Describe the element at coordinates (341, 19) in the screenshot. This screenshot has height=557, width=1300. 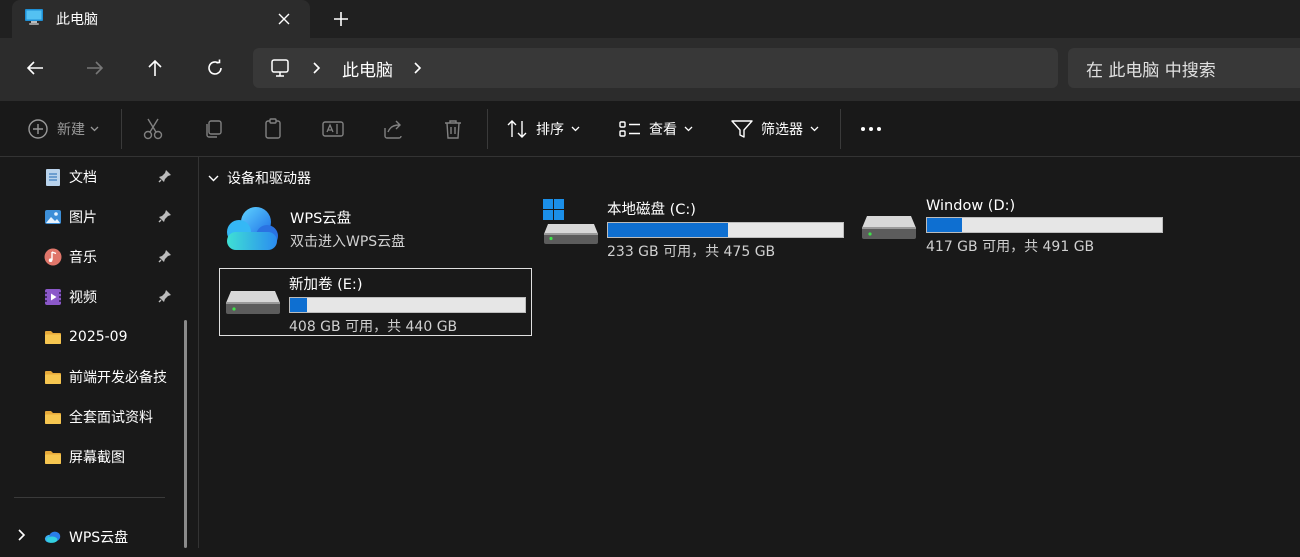
I see `new-tab-icon` at that location.